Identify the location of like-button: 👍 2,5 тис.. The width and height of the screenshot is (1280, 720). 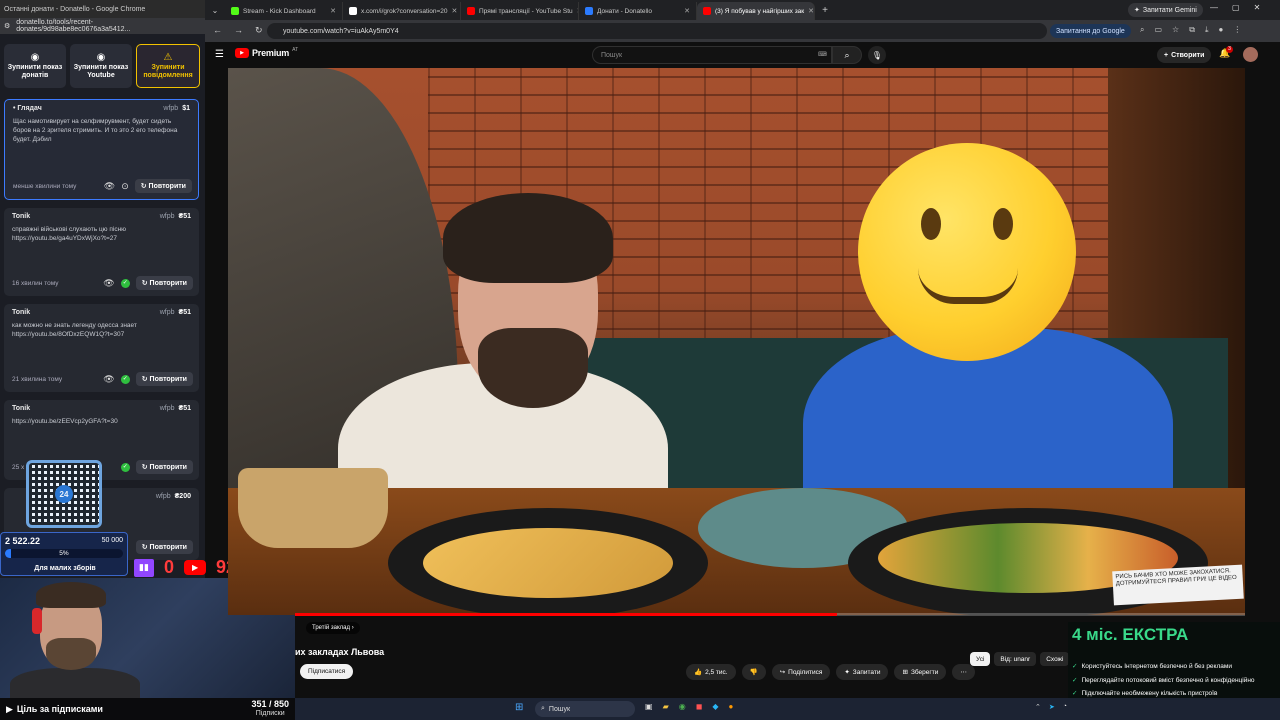
(711, 672).